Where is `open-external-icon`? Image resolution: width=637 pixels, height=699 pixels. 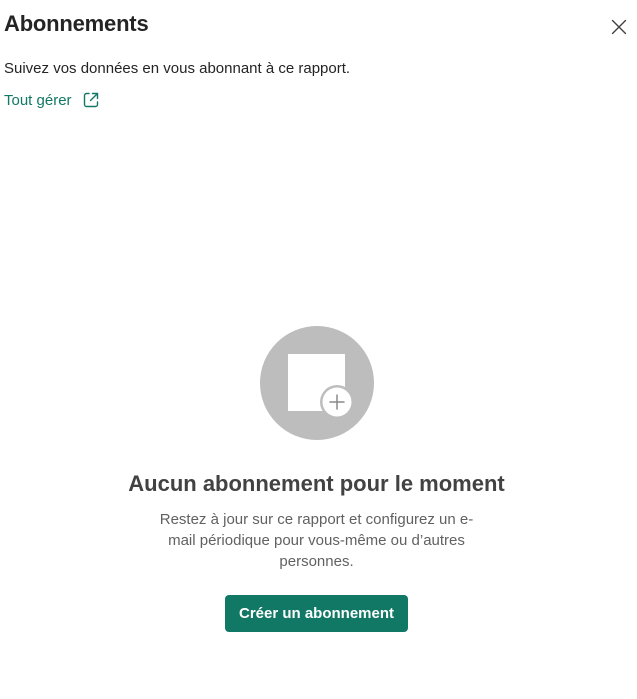 open-external-icon is located at coordinates (90, 100).